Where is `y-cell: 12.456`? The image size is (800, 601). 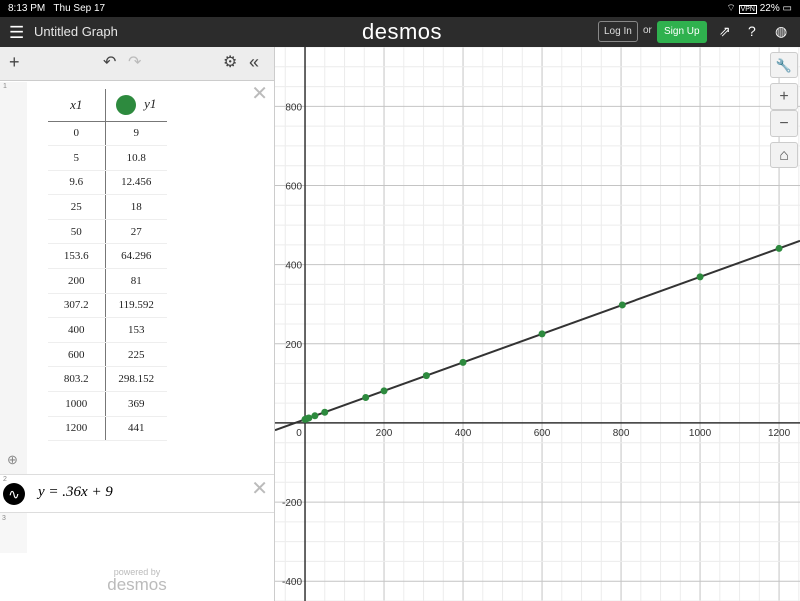
y-cell: 12.456 is located at coordinates (136, 183).